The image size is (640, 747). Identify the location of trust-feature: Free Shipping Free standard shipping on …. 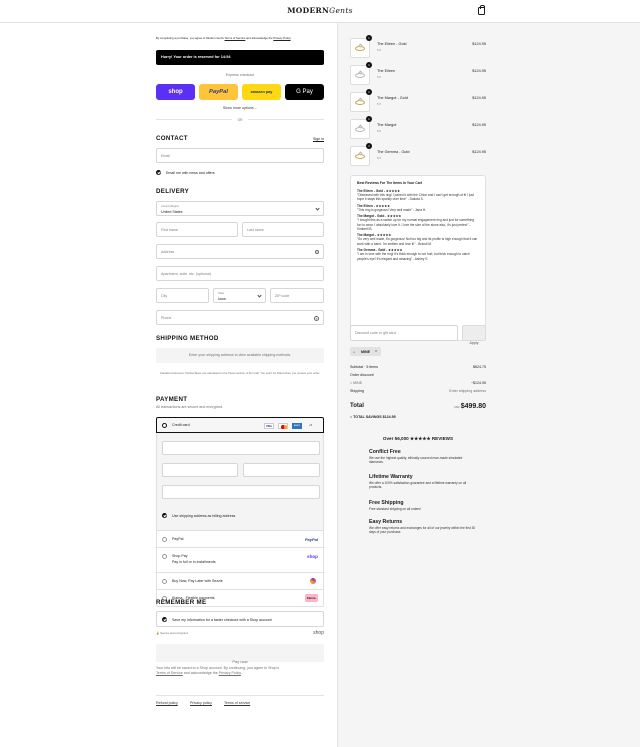
(395, 505).